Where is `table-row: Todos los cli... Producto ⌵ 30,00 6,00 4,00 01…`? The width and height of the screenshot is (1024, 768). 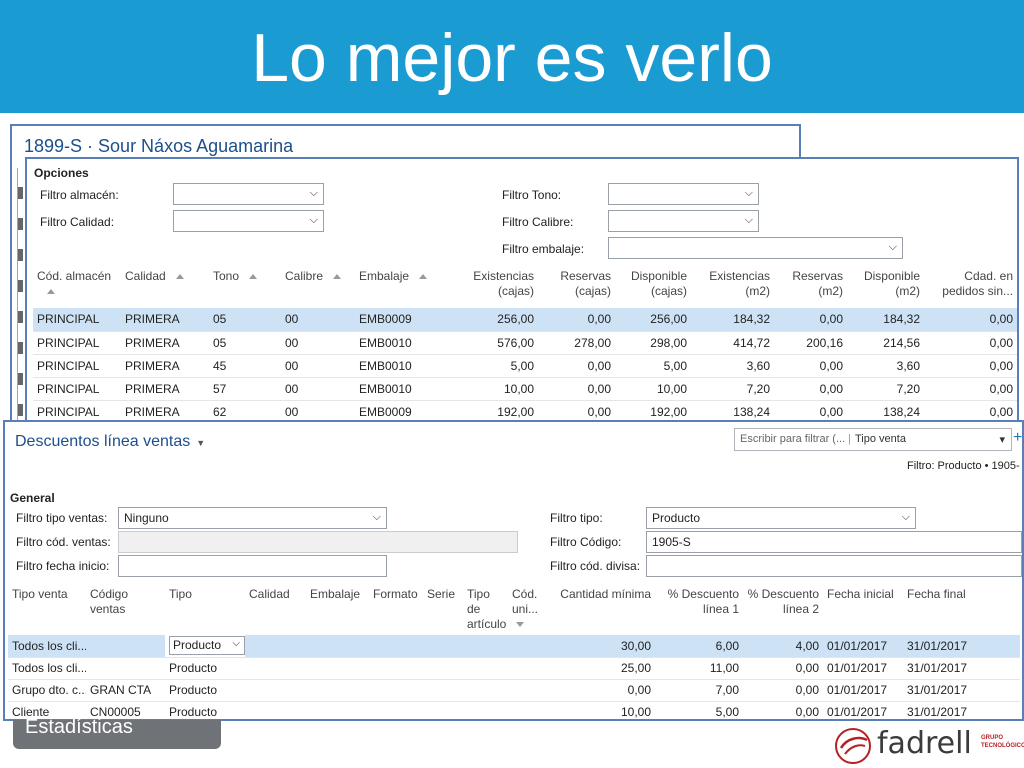 table-row: Todos los cli... Producto ⌵ 30,00 6,00 4,00 01… is located at coordinates (514, 646).